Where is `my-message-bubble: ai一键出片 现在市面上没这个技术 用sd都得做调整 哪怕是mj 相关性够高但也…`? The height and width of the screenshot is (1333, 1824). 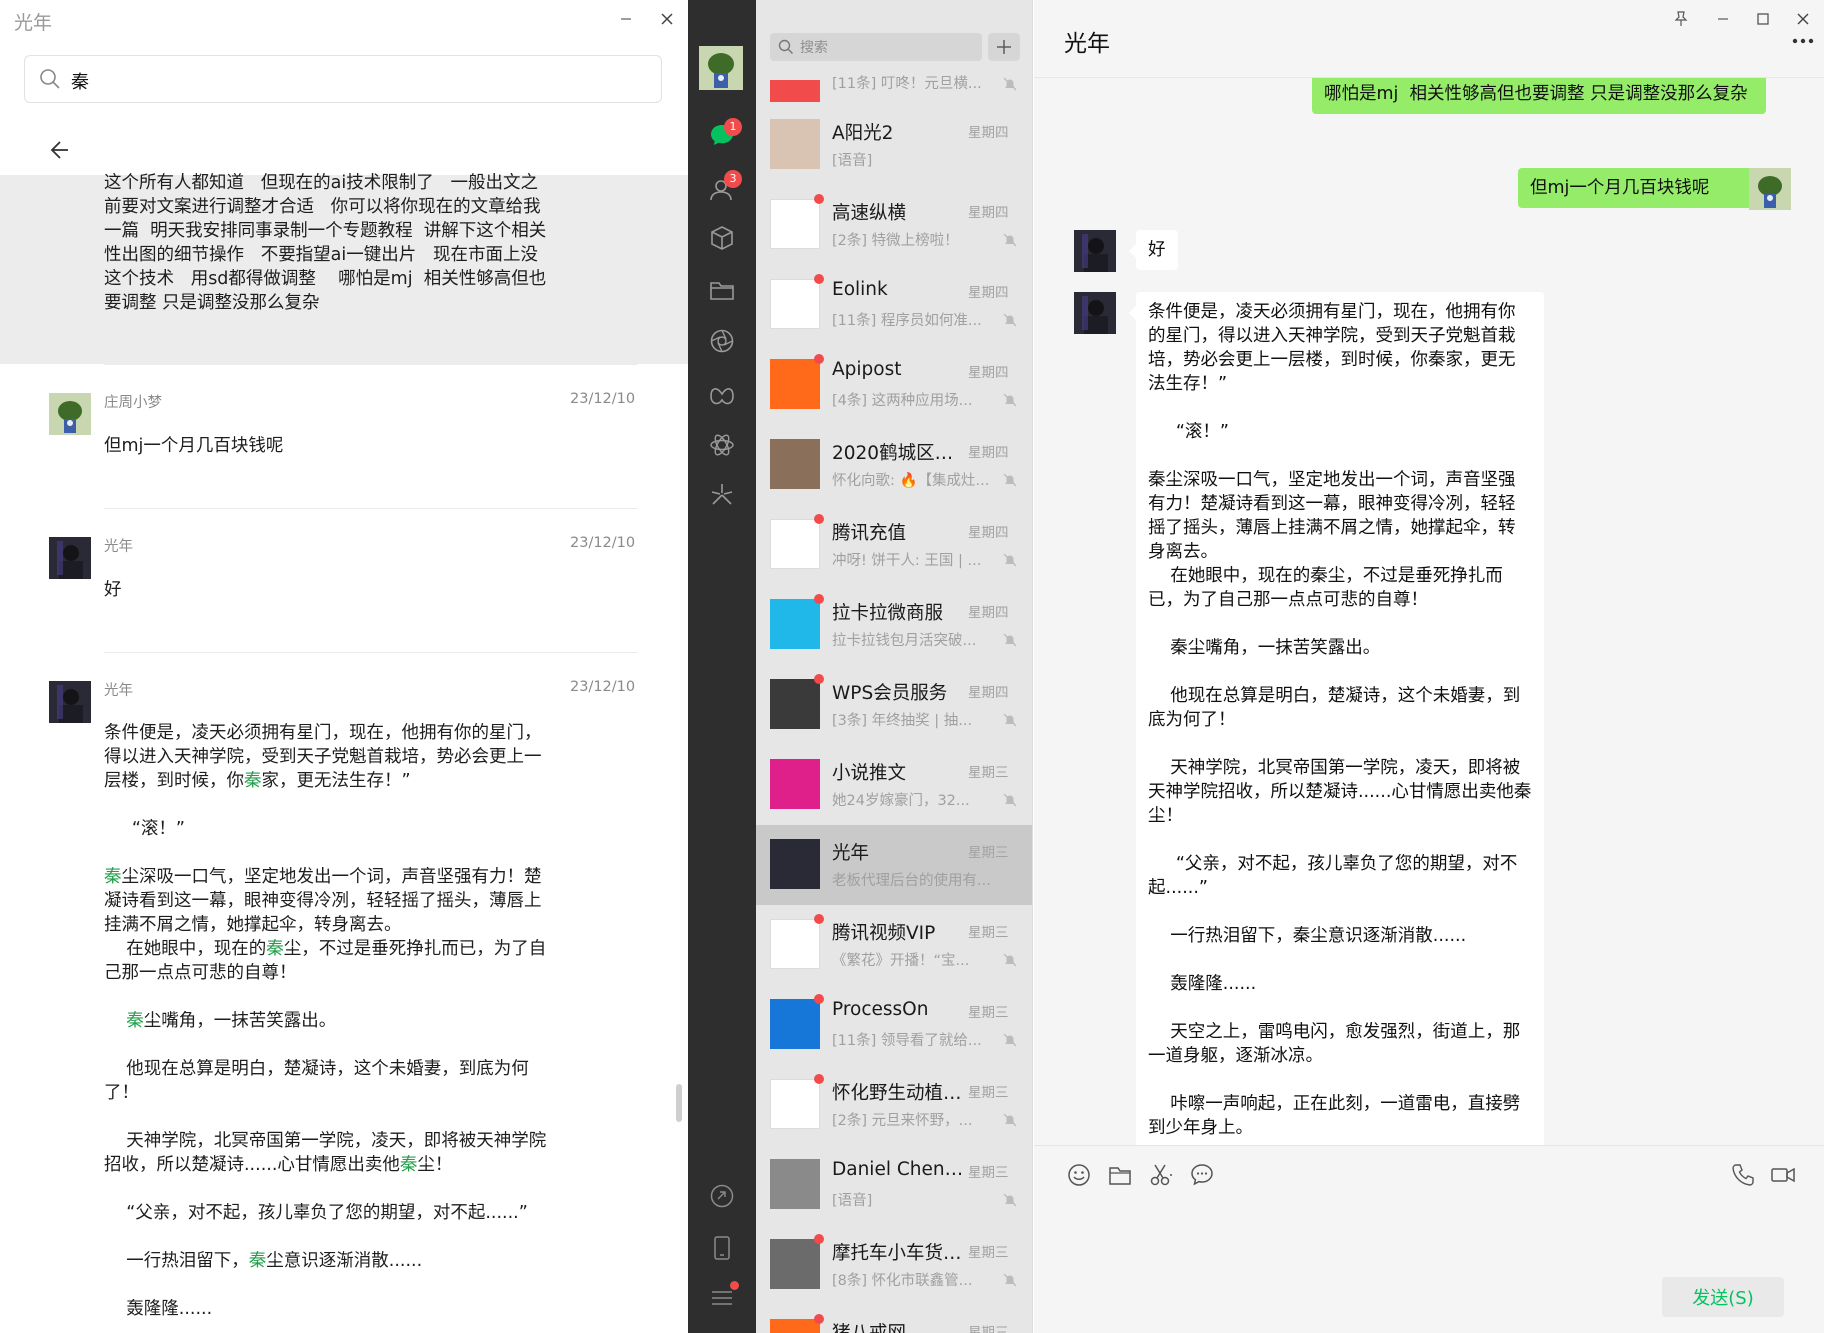 my-message-bubble: ai一键出片 现在市面上没这个技术 用sd都得做调整 哪怕是mj 相关性够高但也… is located at coordinates (1539, 96).